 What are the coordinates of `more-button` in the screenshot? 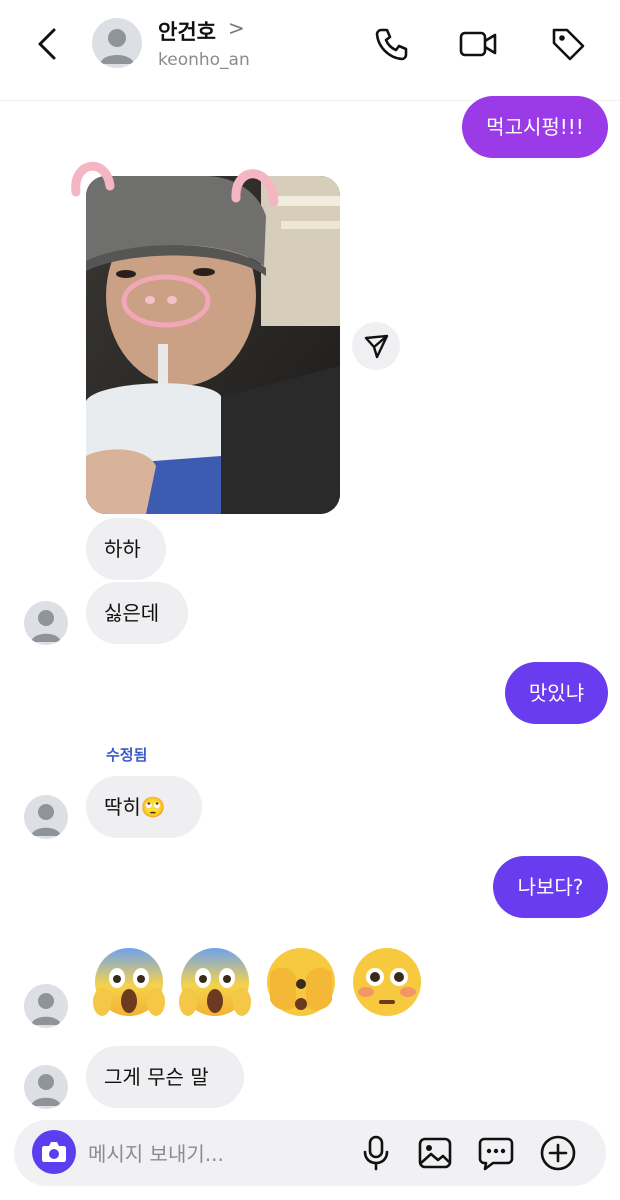 It's located at (558, 1153).